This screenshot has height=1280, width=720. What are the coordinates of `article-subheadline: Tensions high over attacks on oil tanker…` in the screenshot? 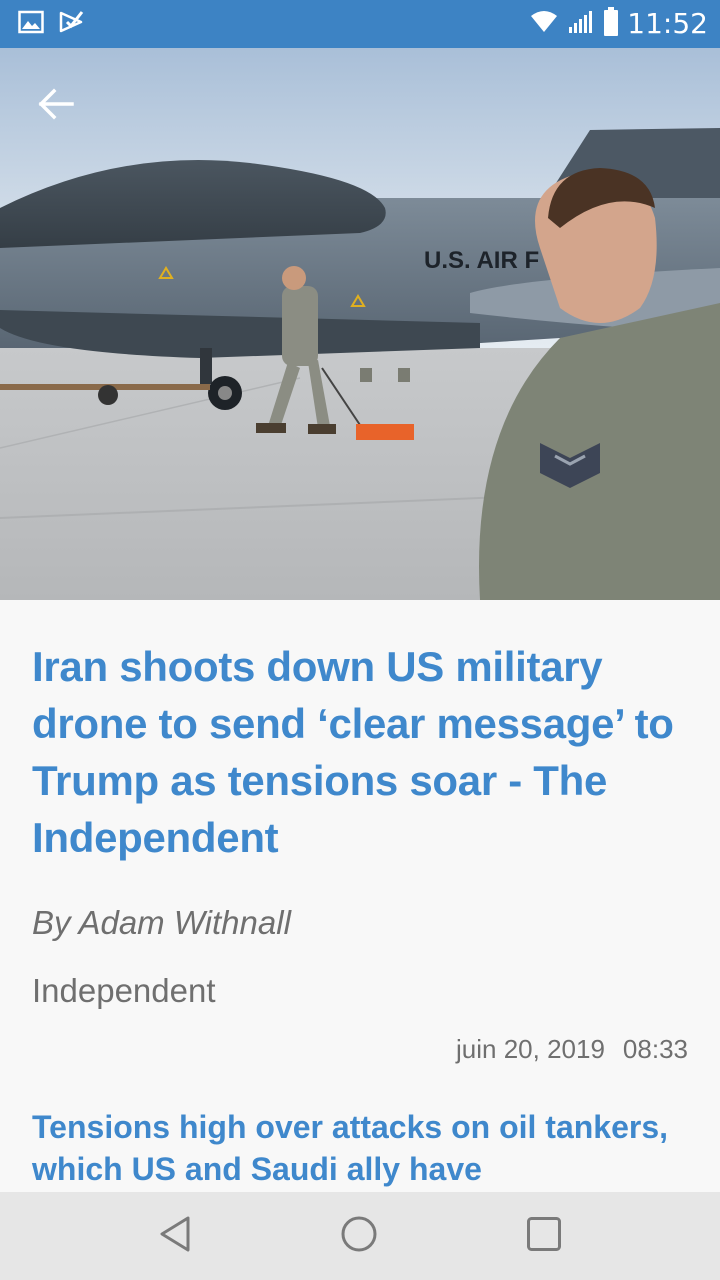 It's located at (350, 1148).